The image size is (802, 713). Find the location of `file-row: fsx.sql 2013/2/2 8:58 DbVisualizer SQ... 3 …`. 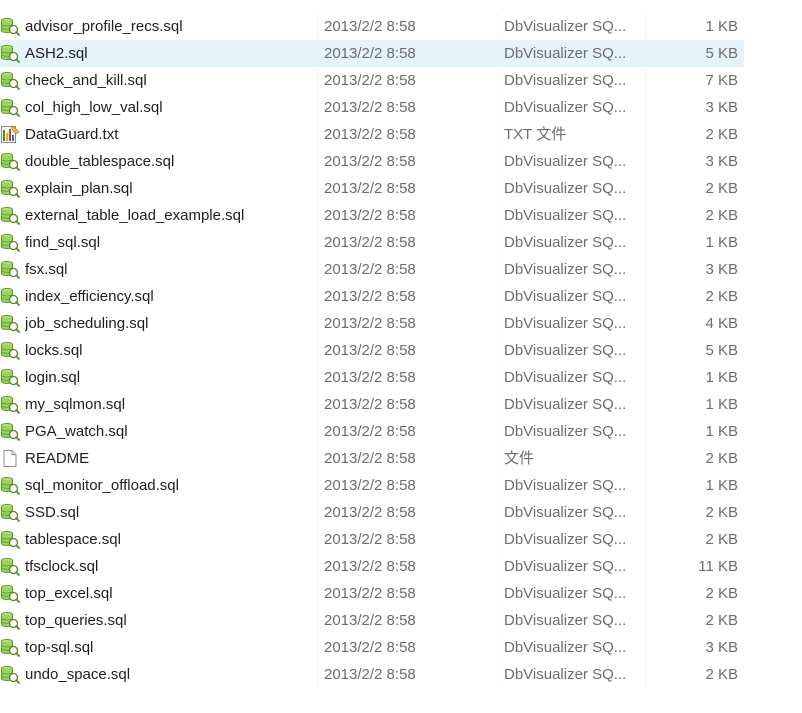

file-row: fsx.sql 2013/2/2 8:58 DbVisualizer SQ... 3 … is located at coordinates (401, 269).